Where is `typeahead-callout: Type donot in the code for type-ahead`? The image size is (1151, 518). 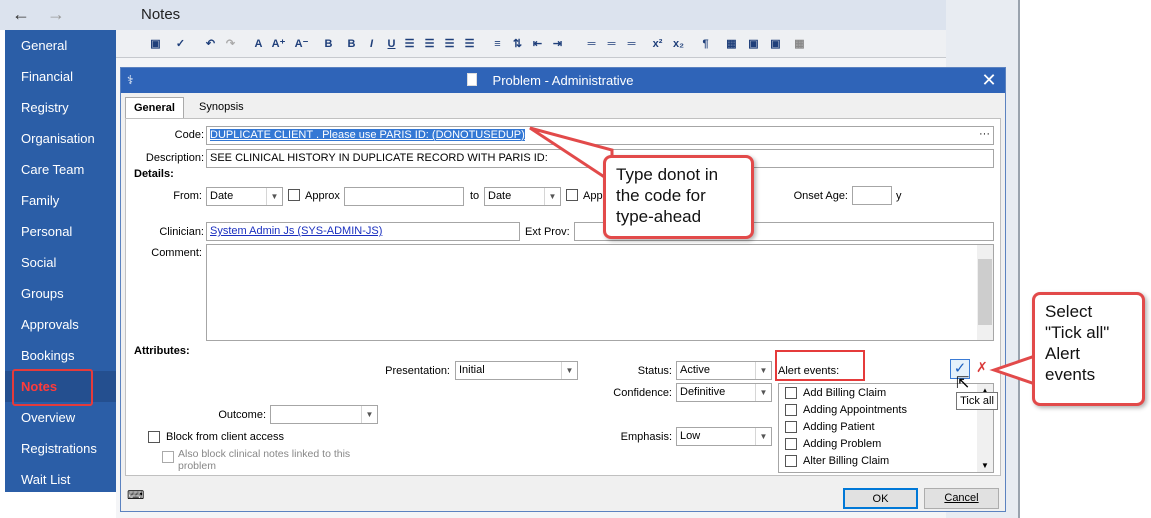 typeahead-callout: Type donot in the code for type-ahead is located at coordinates (678, 197).